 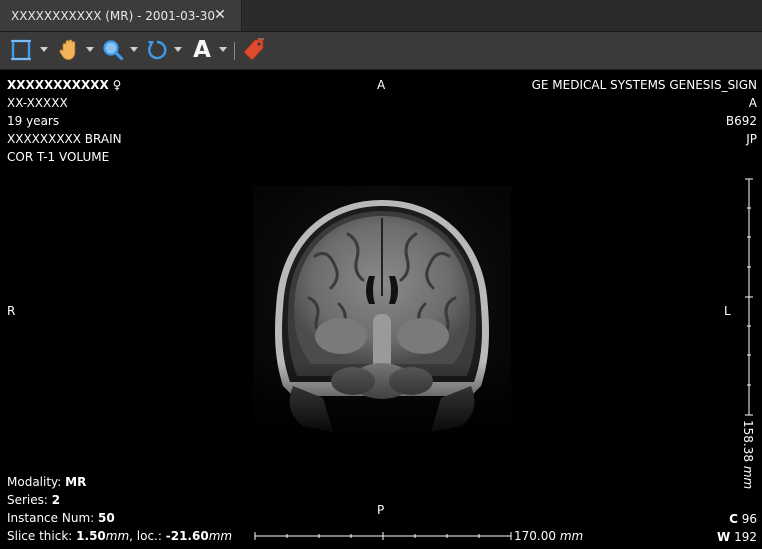 What do you see at coordinates (381, 51) in the screenshot?
I see `toolbar: A` at bounding box center [381, 51].